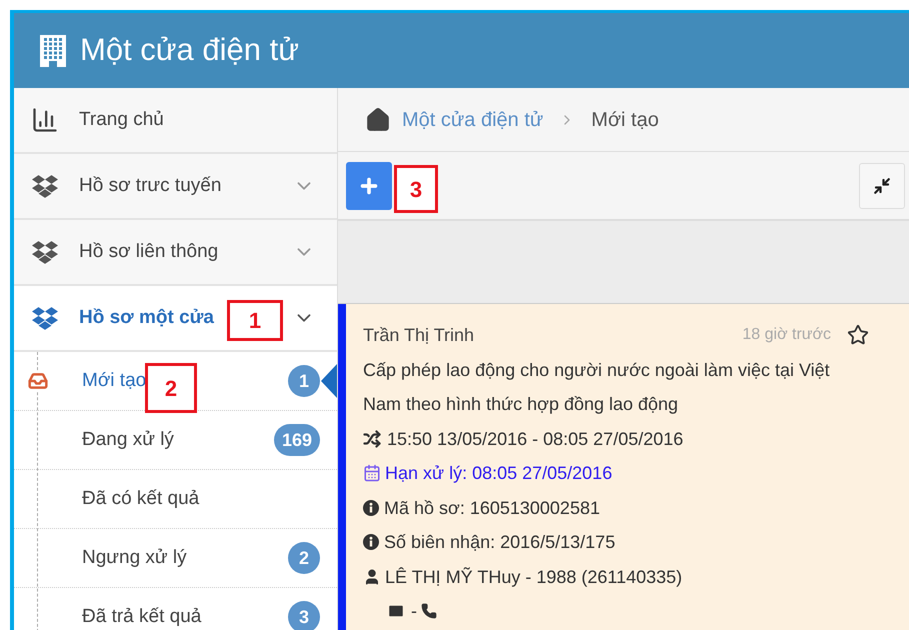 This screenshot has width=909, height=630. Describe the element at coordinates (498, 473) in the screenshot. I see `deadline: Hạn xử lý: 08:05 27/05/2016` at that location.